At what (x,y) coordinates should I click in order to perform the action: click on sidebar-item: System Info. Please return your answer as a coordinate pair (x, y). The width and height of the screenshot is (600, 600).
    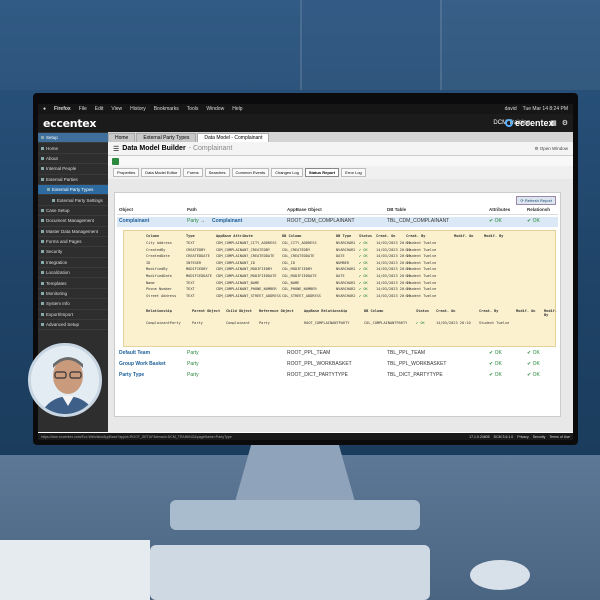
    Looking at the image, I should click on (73, 304).